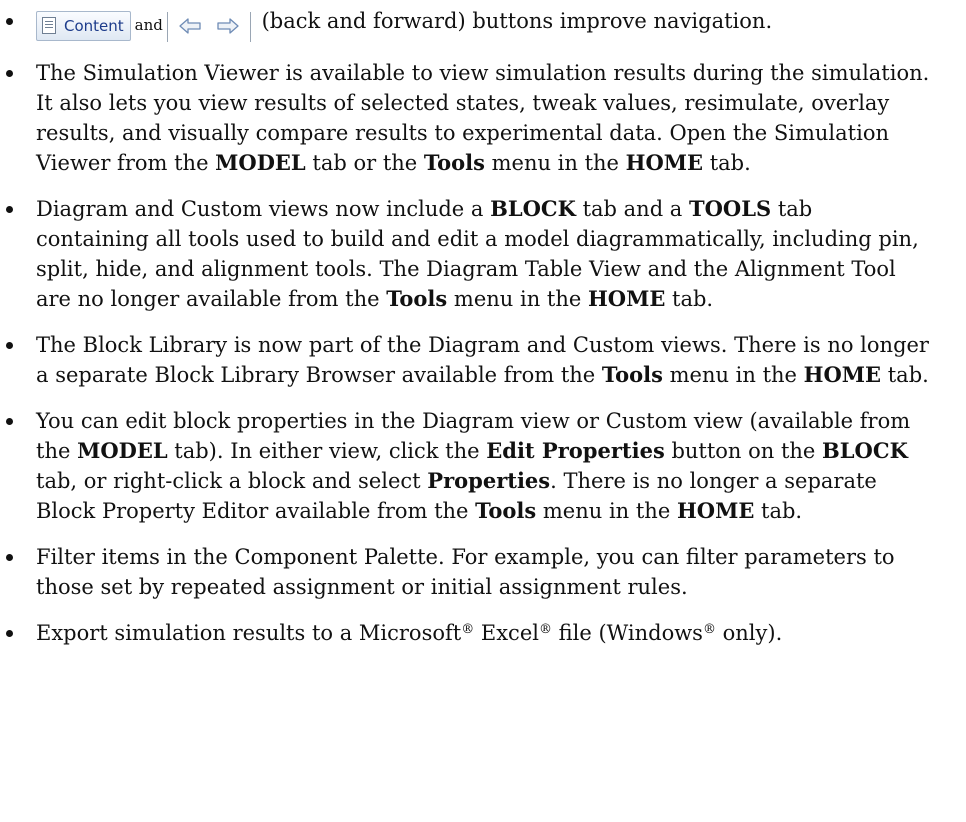 This screenshot has height=822, width=966. I want to click on text-span: Export simulation results to a Microsoft, so click(249, 633).